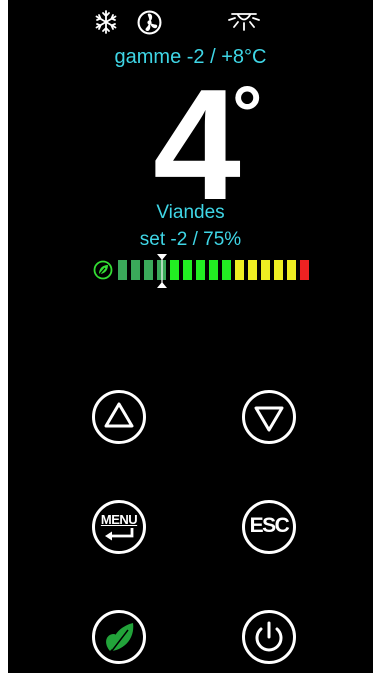 The height and width of the screenshot is (673, 381). Describe the element at coordinates (119, 527) in the screenshot. I see `menu-button: MENU` at that location.